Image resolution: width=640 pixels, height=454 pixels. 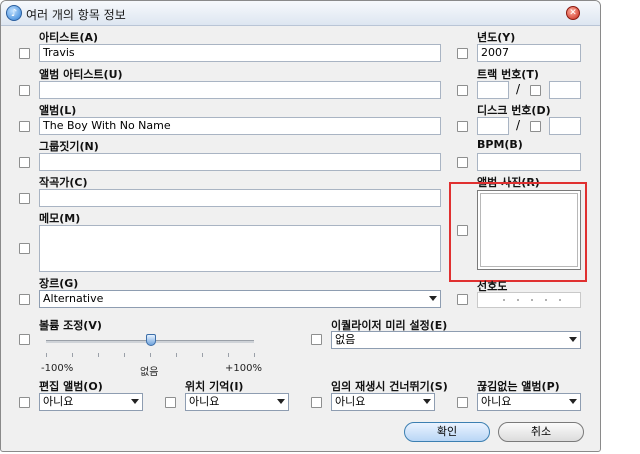 What do you see at coordinates (24, 402) in the screenshot?
I see `compilation-checkbox` at bounding box center [24, 402].